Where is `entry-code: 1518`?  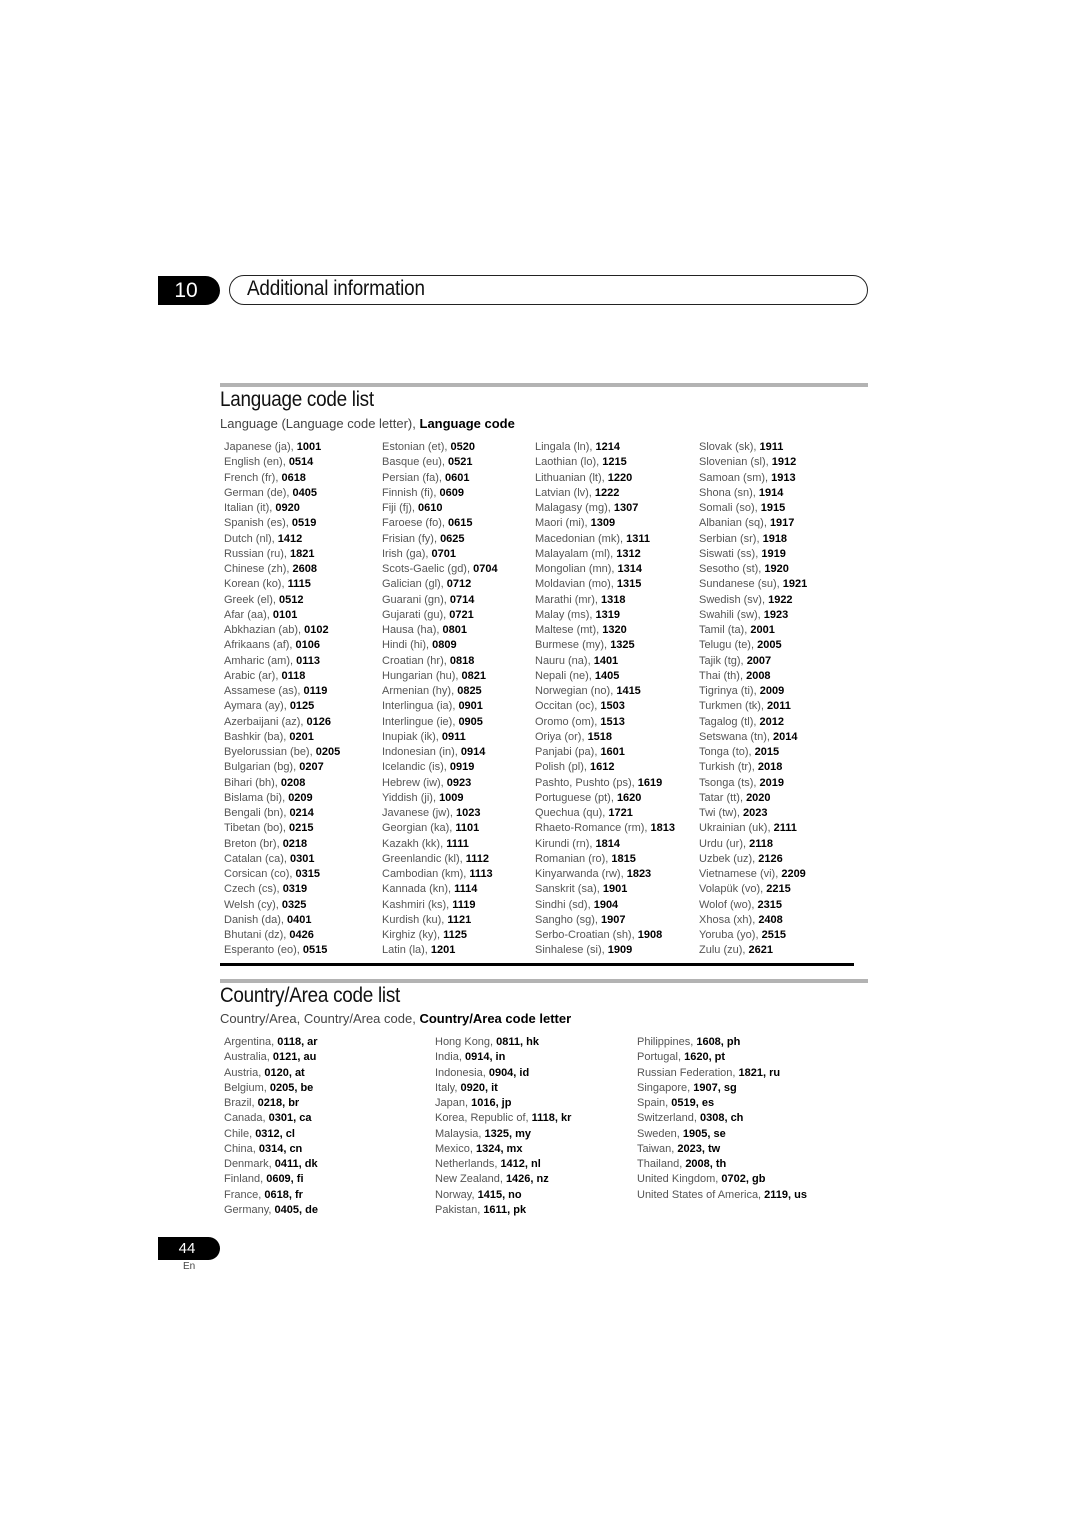 entry-code: 1518 is located at coordinates (600, 736).